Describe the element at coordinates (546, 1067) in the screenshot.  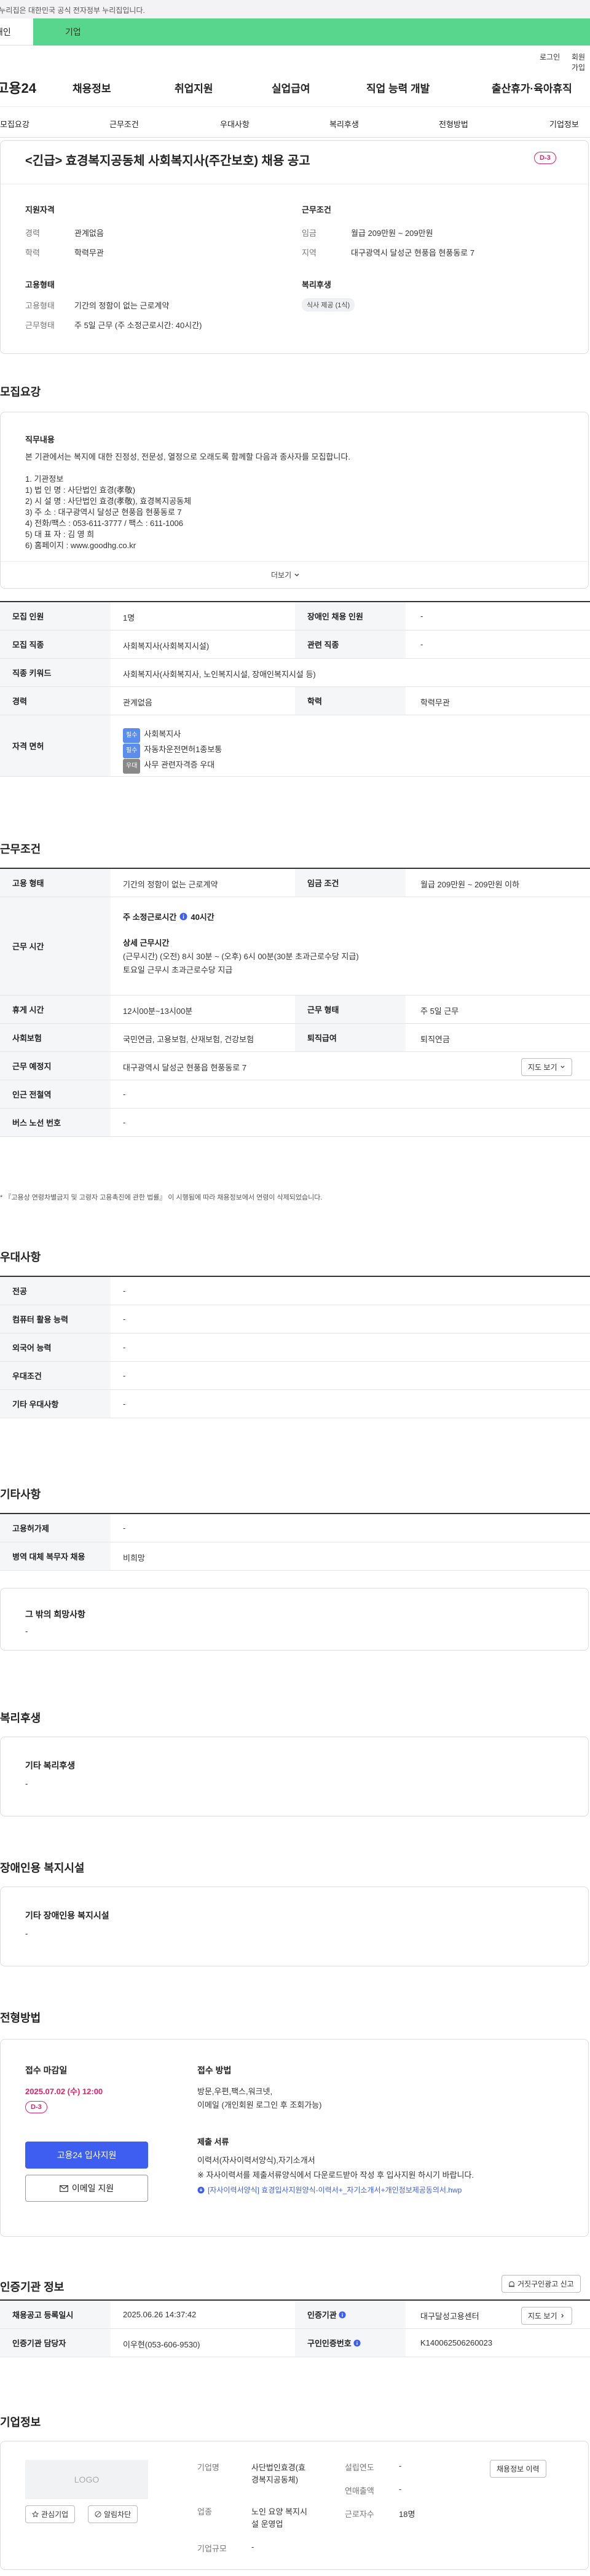
I see `map-button: 지도 보기` at that location.